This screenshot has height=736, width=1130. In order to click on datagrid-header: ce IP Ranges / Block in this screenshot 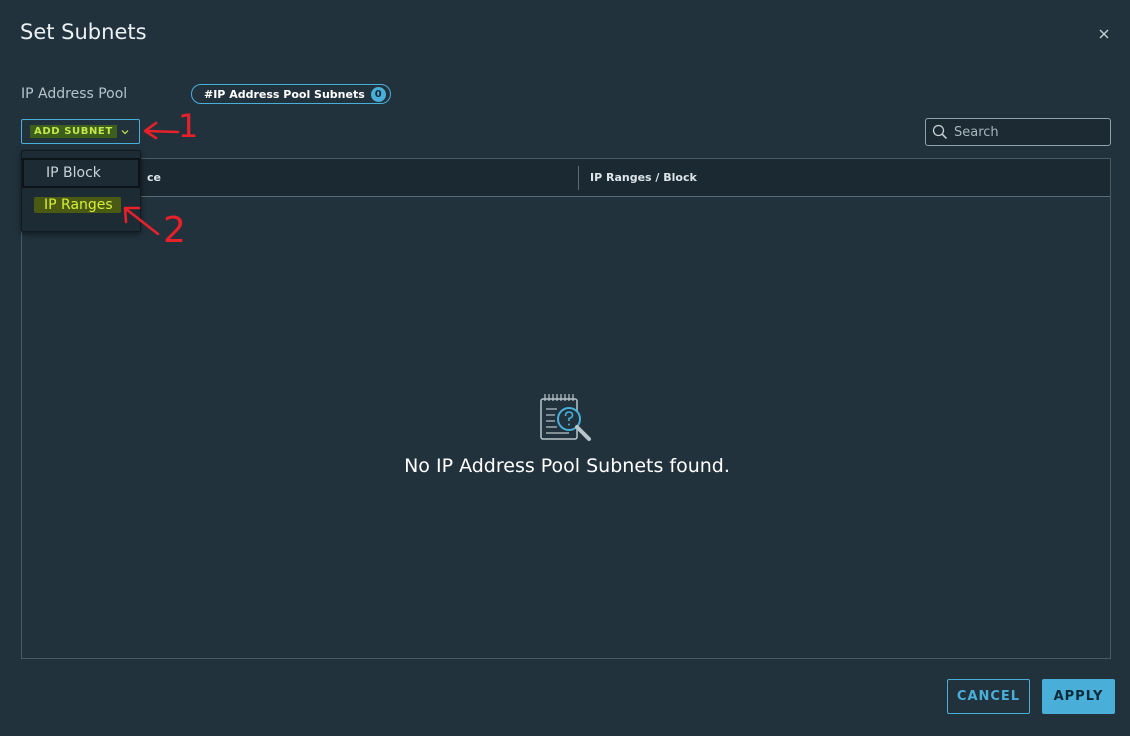, I will do `click(566, 178)`.